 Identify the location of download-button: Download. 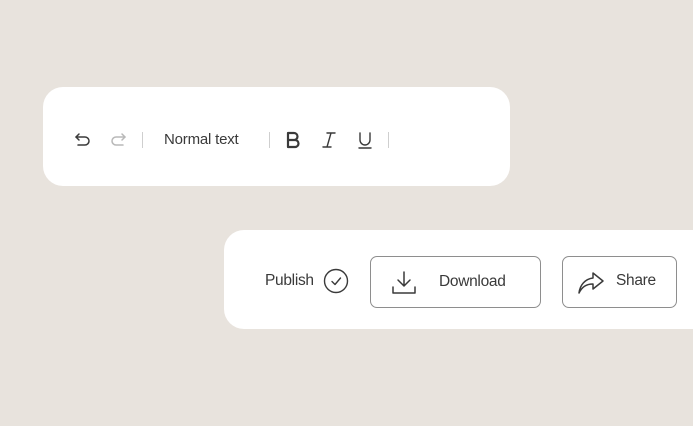
(455, 282).